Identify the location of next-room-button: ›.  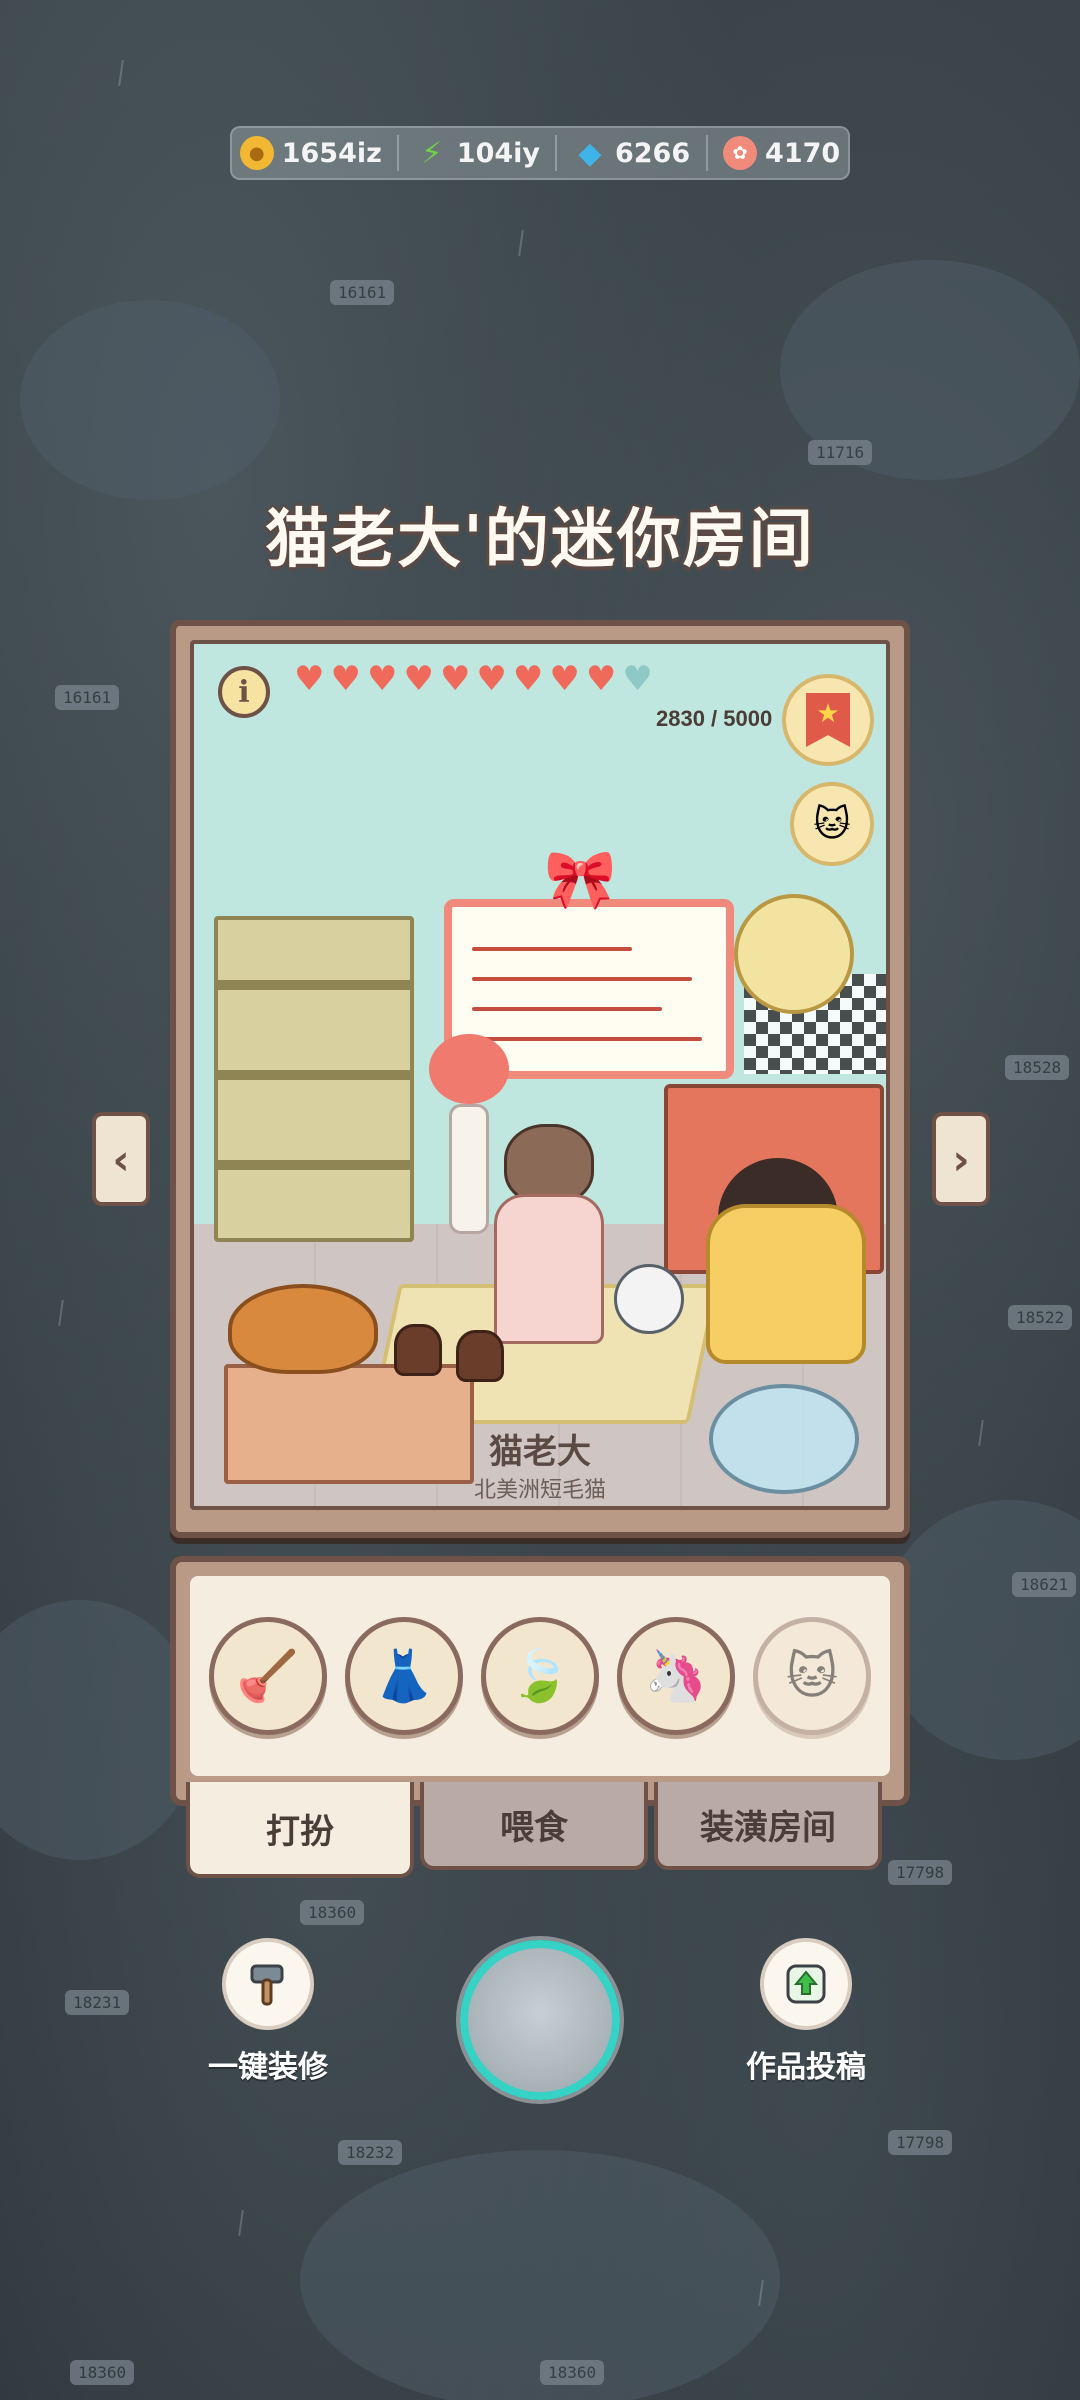
(961, 1159).